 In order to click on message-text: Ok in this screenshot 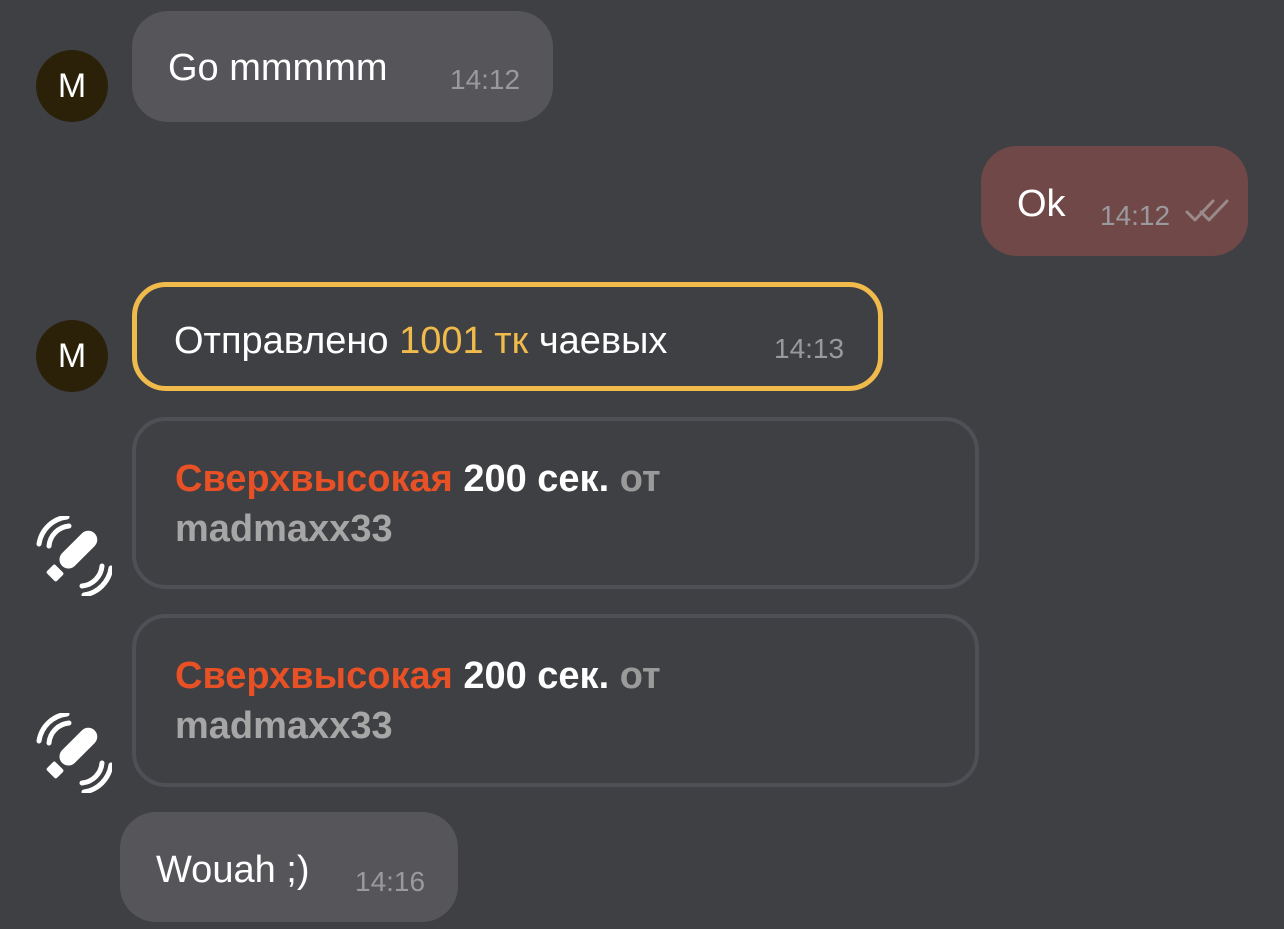, I will do `click(1041, 204)`.